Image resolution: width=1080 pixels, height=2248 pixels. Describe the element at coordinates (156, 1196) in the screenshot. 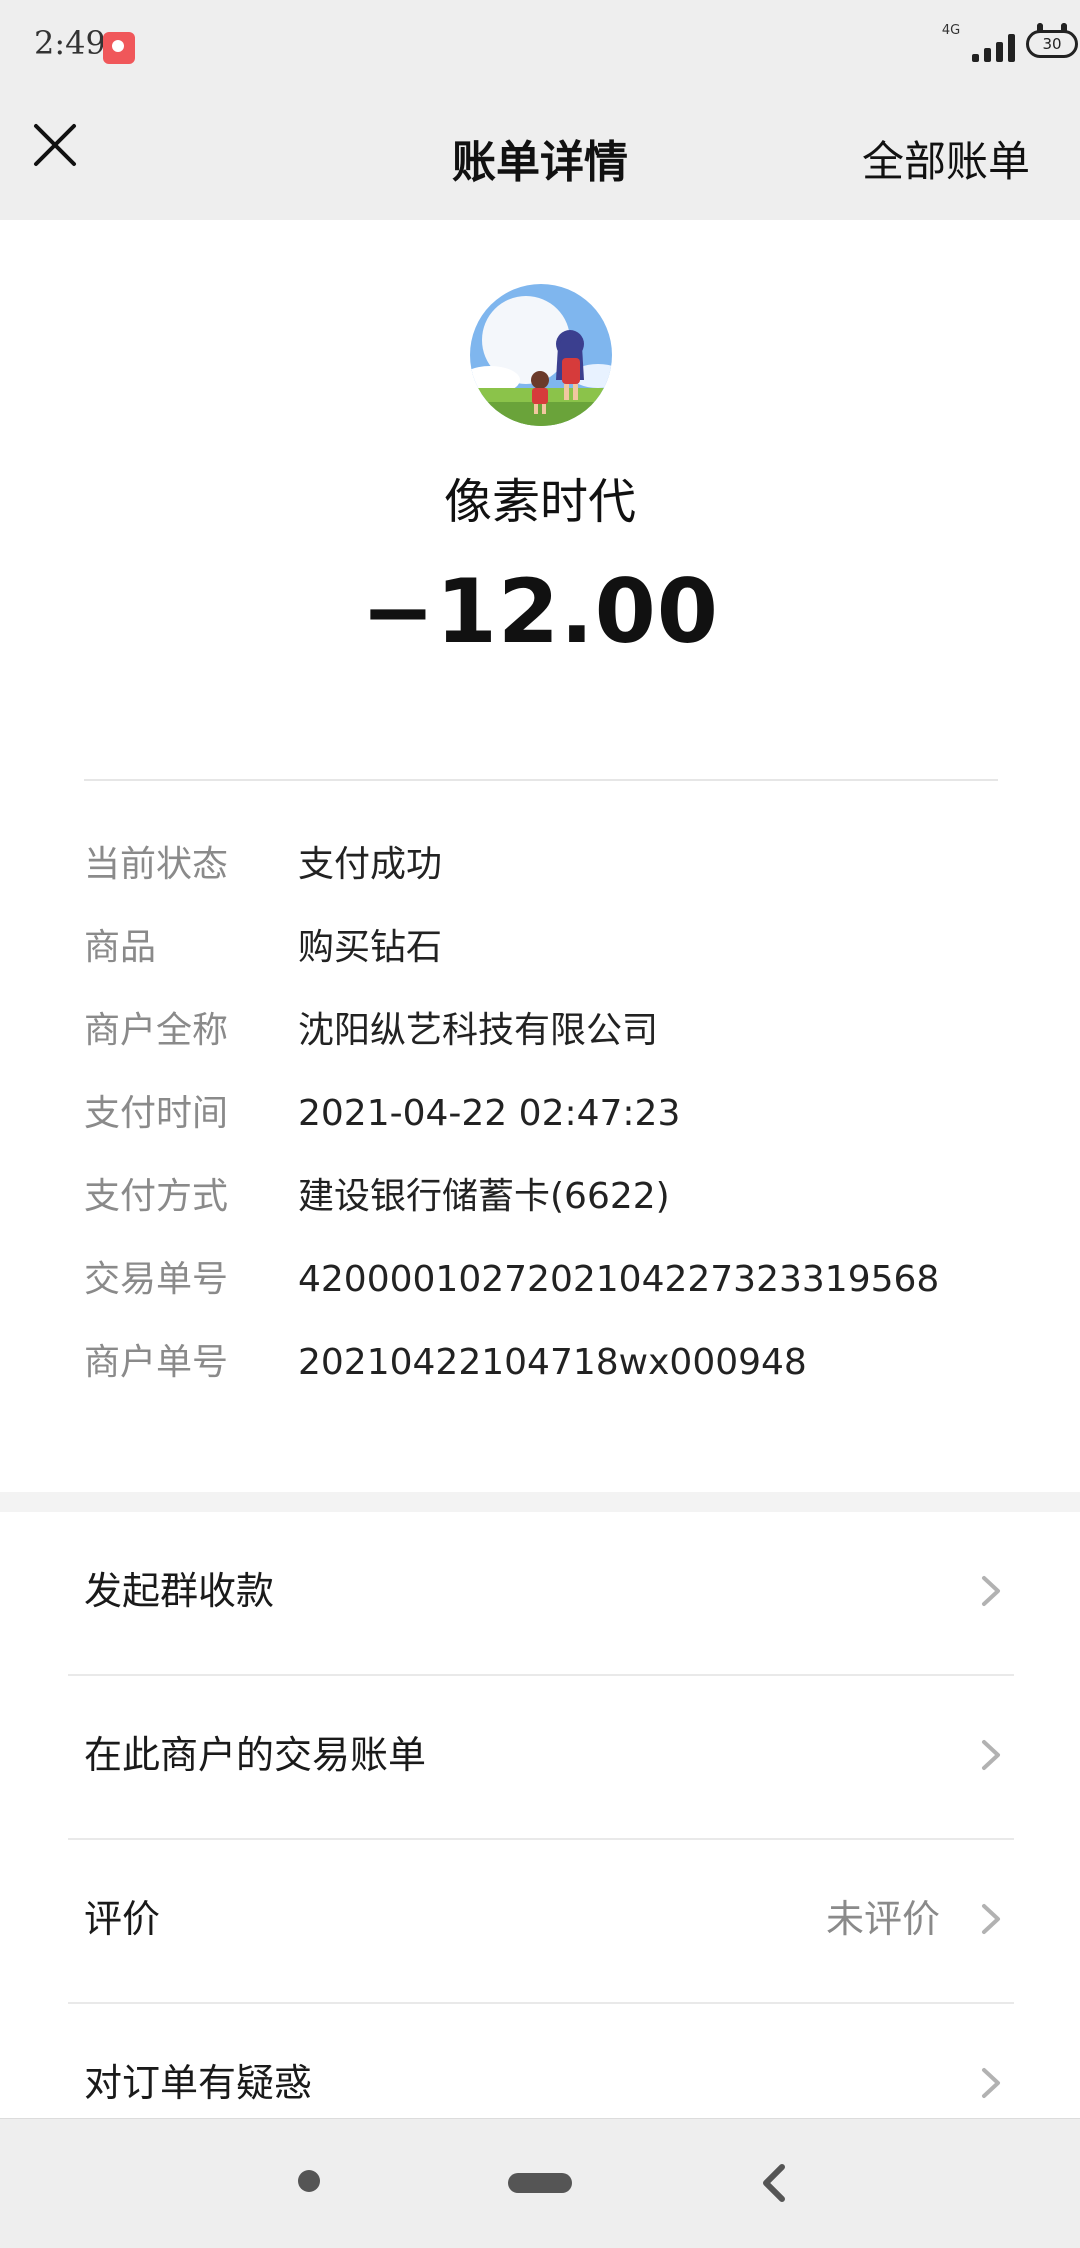

I see `detail-label: 支付方式` at that location.